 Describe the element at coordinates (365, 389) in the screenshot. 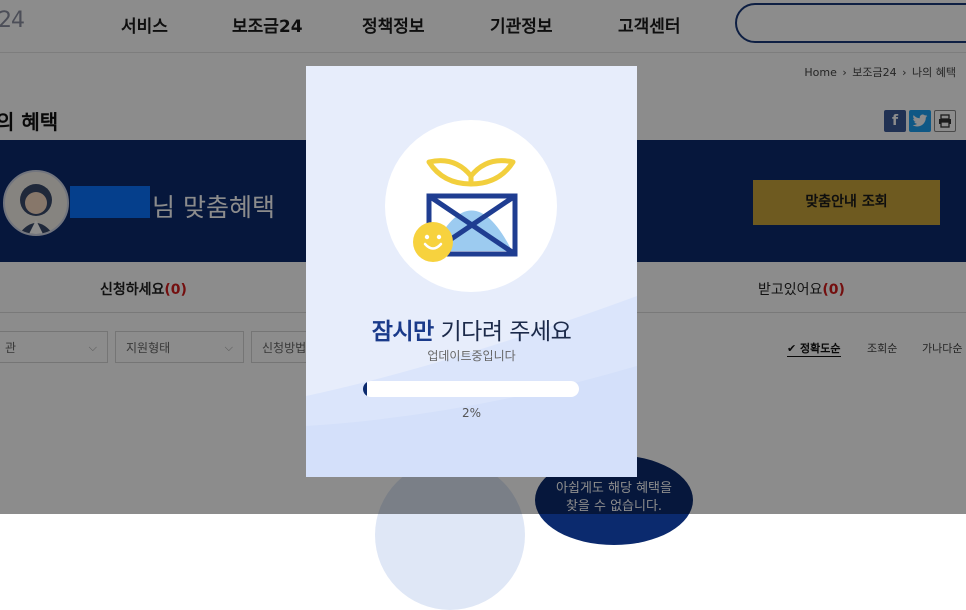

I see `progress-bar-fill` at that location.